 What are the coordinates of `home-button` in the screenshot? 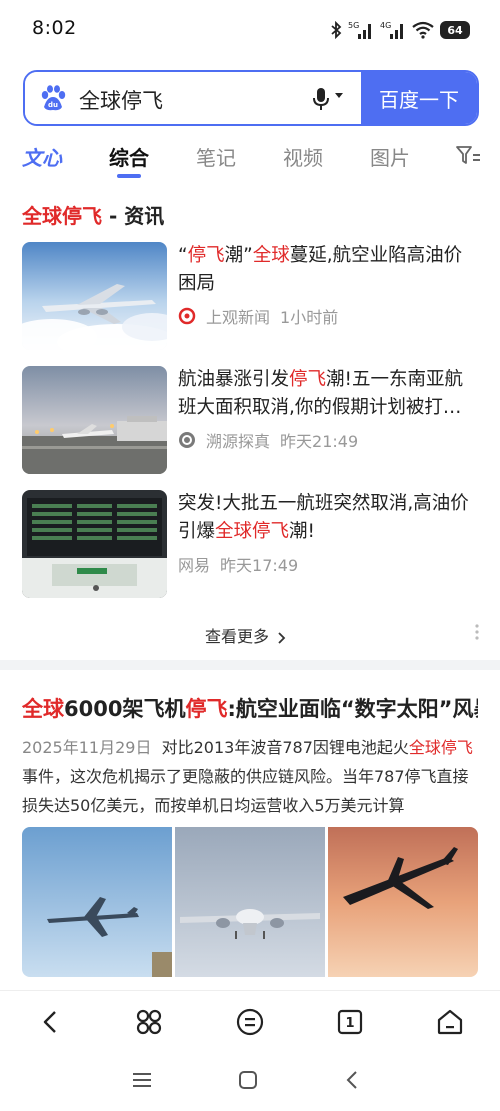 It's located at (450, 1022).